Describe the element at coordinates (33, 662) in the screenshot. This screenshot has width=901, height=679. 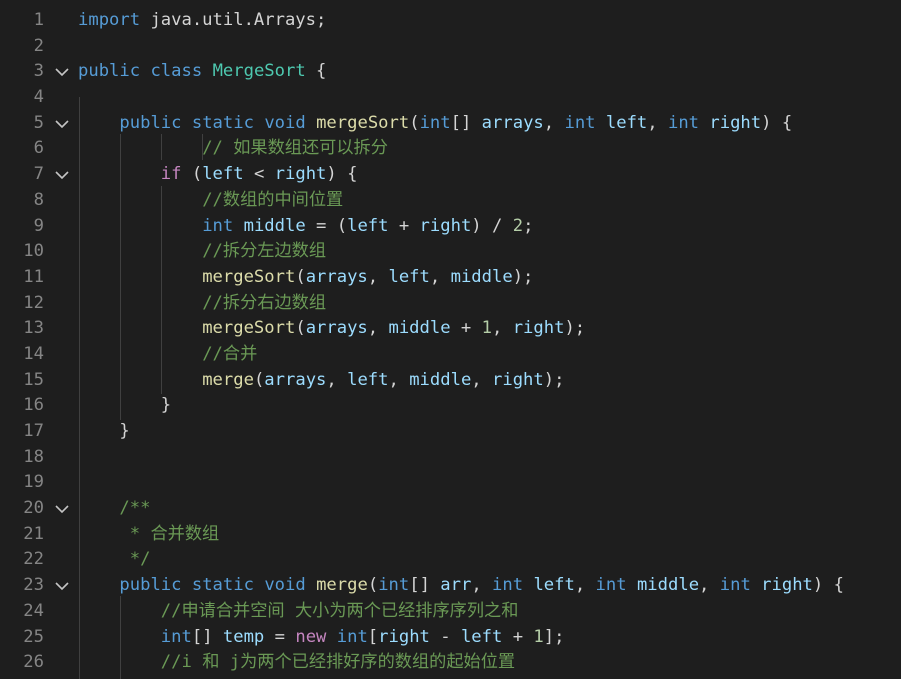
I see `line-number: 26` at that location.